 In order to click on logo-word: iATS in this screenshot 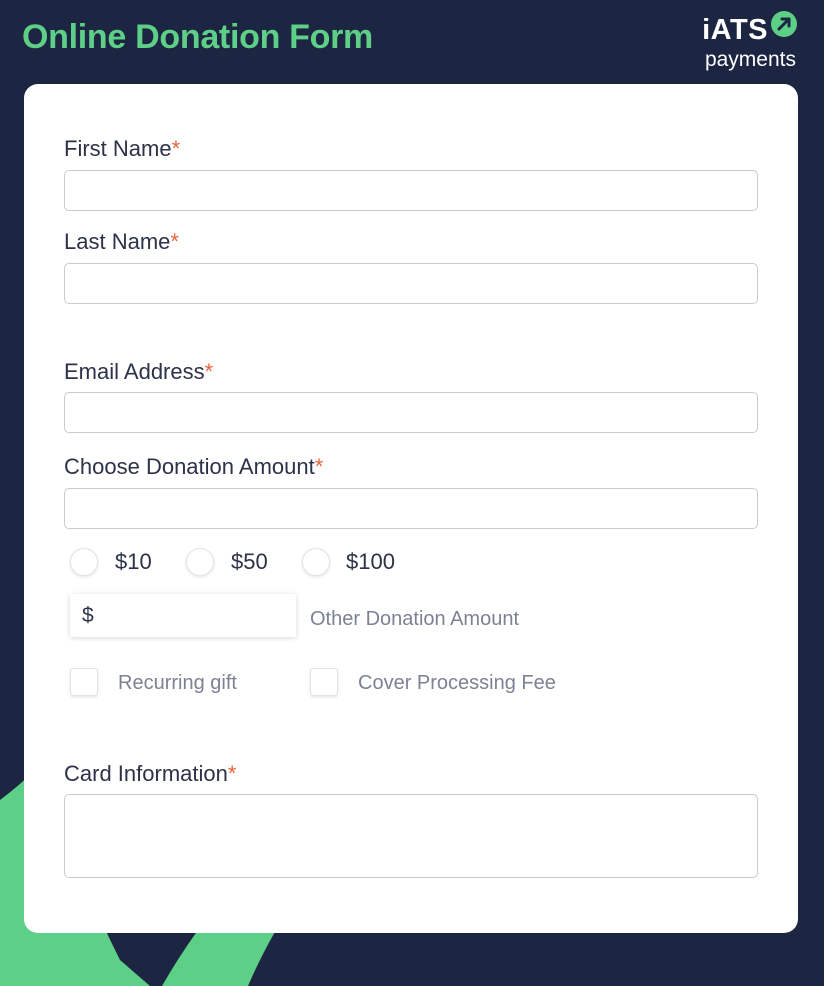, I will do `click(735, 30)`.